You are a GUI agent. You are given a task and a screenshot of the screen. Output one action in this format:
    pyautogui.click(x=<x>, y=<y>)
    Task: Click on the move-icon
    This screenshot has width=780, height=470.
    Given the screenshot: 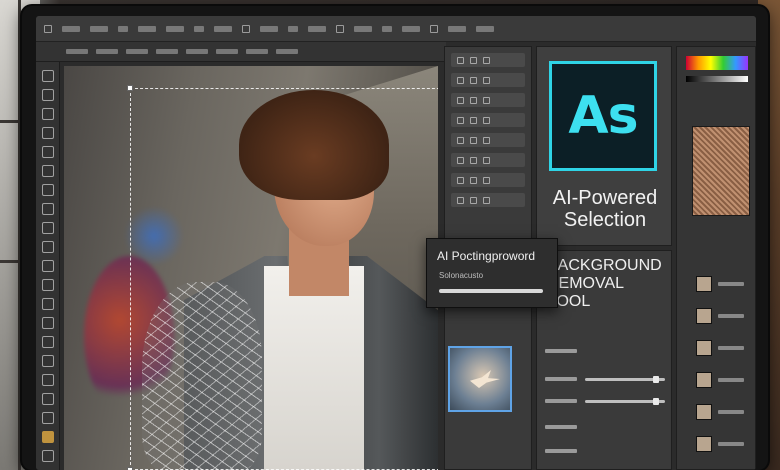 What is the action you would take?
    pyautogui.click(x=47, y=76)
    